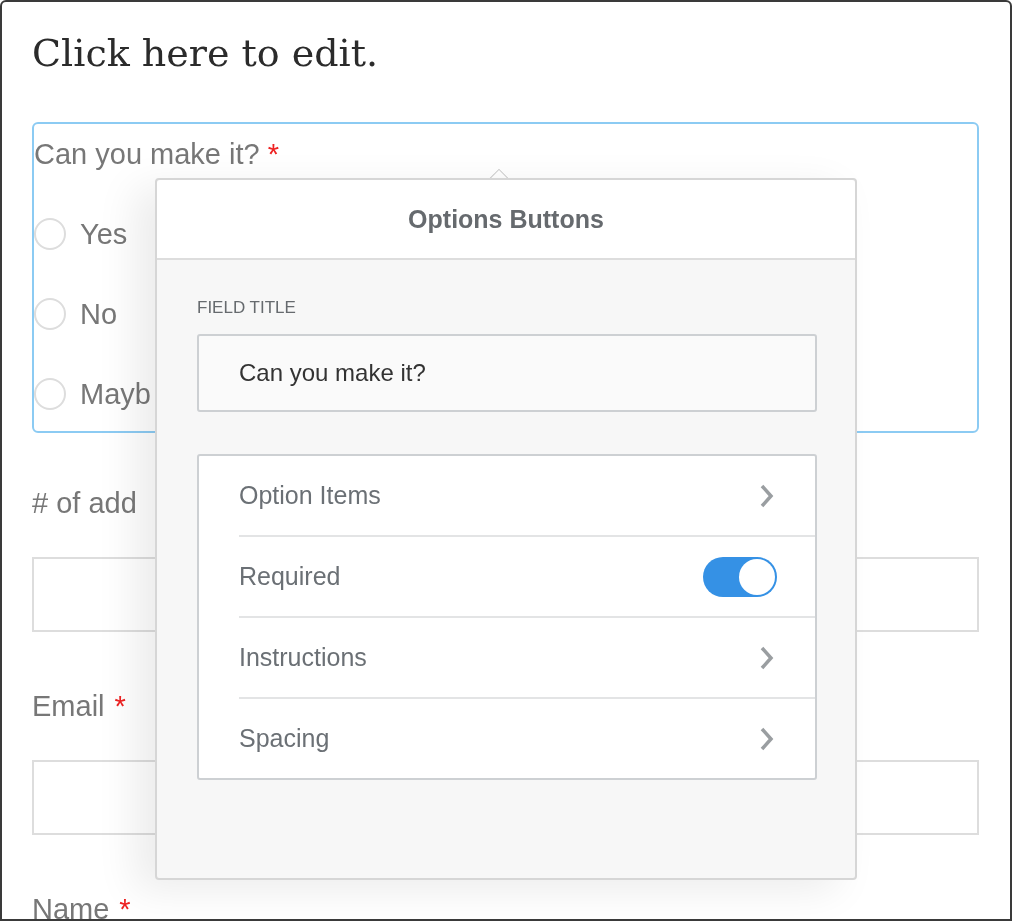 The height and width of the screenshot is (921, 1012). I want to click on option-label: No, so click(99, 314).